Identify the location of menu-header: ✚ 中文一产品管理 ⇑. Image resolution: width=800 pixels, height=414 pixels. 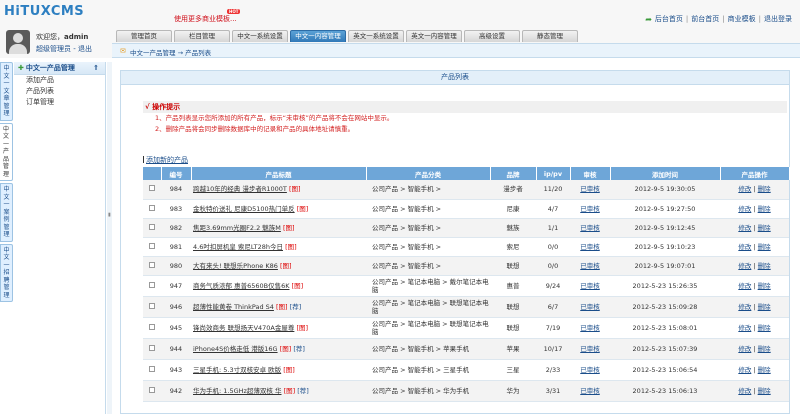
(59, 68).